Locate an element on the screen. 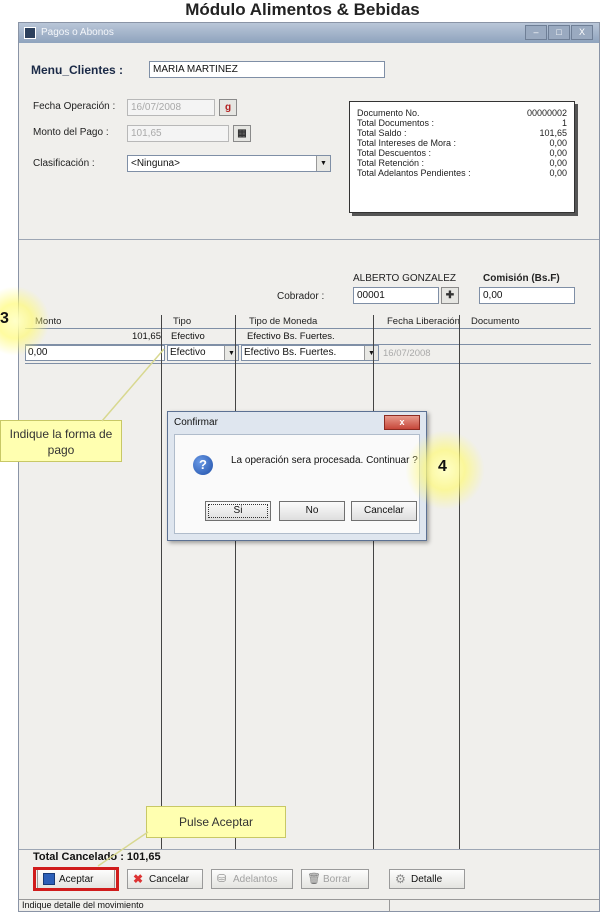  fecha-label: Fecha Operación : is located at coordinates (74, 106).